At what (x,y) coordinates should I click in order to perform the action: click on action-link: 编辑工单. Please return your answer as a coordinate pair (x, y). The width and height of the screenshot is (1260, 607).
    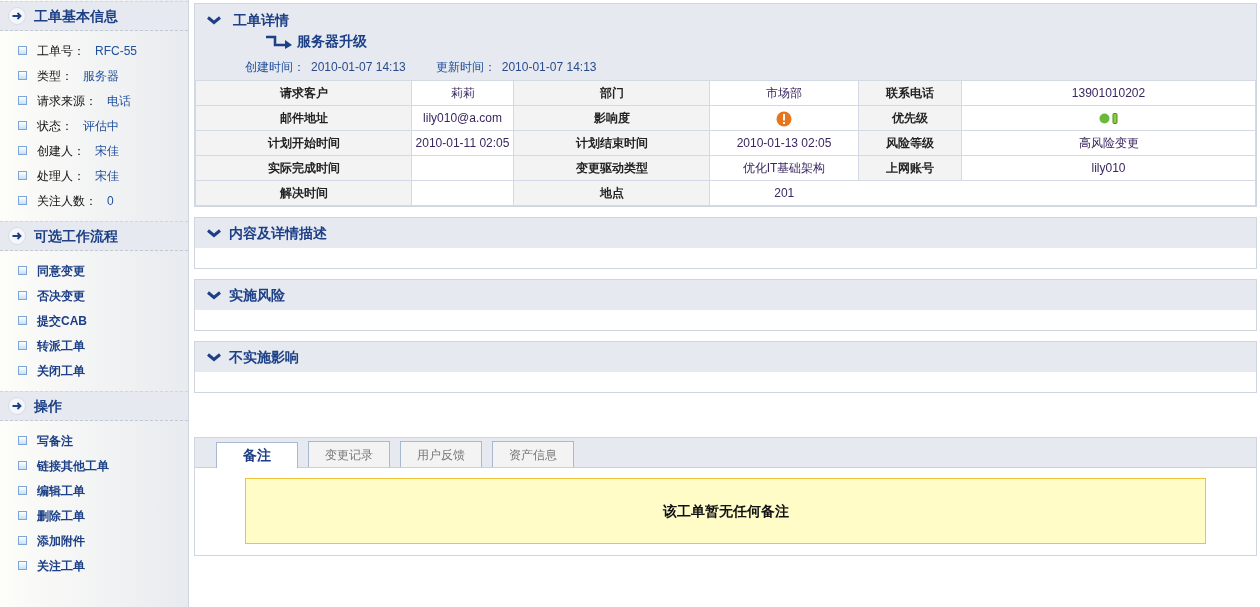
    Looking at the image, I should click on (61, 490).